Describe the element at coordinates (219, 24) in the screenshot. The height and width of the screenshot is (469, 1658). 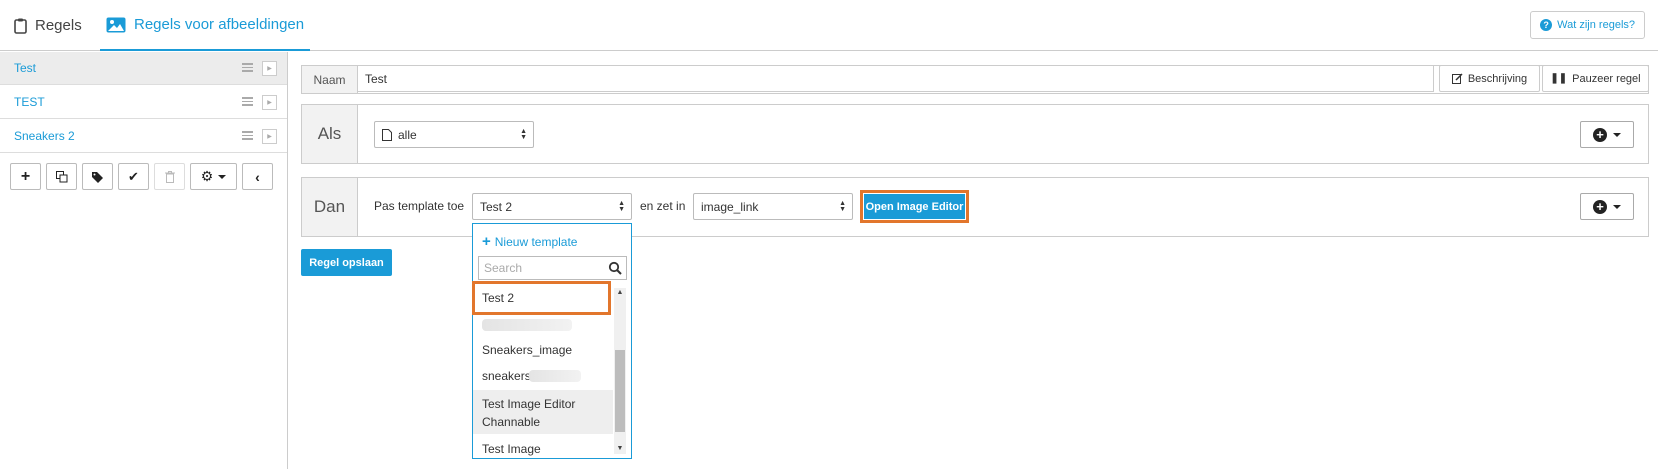
I see `tab-image-rules-label: Regels voor afbeeldingen` at that location.